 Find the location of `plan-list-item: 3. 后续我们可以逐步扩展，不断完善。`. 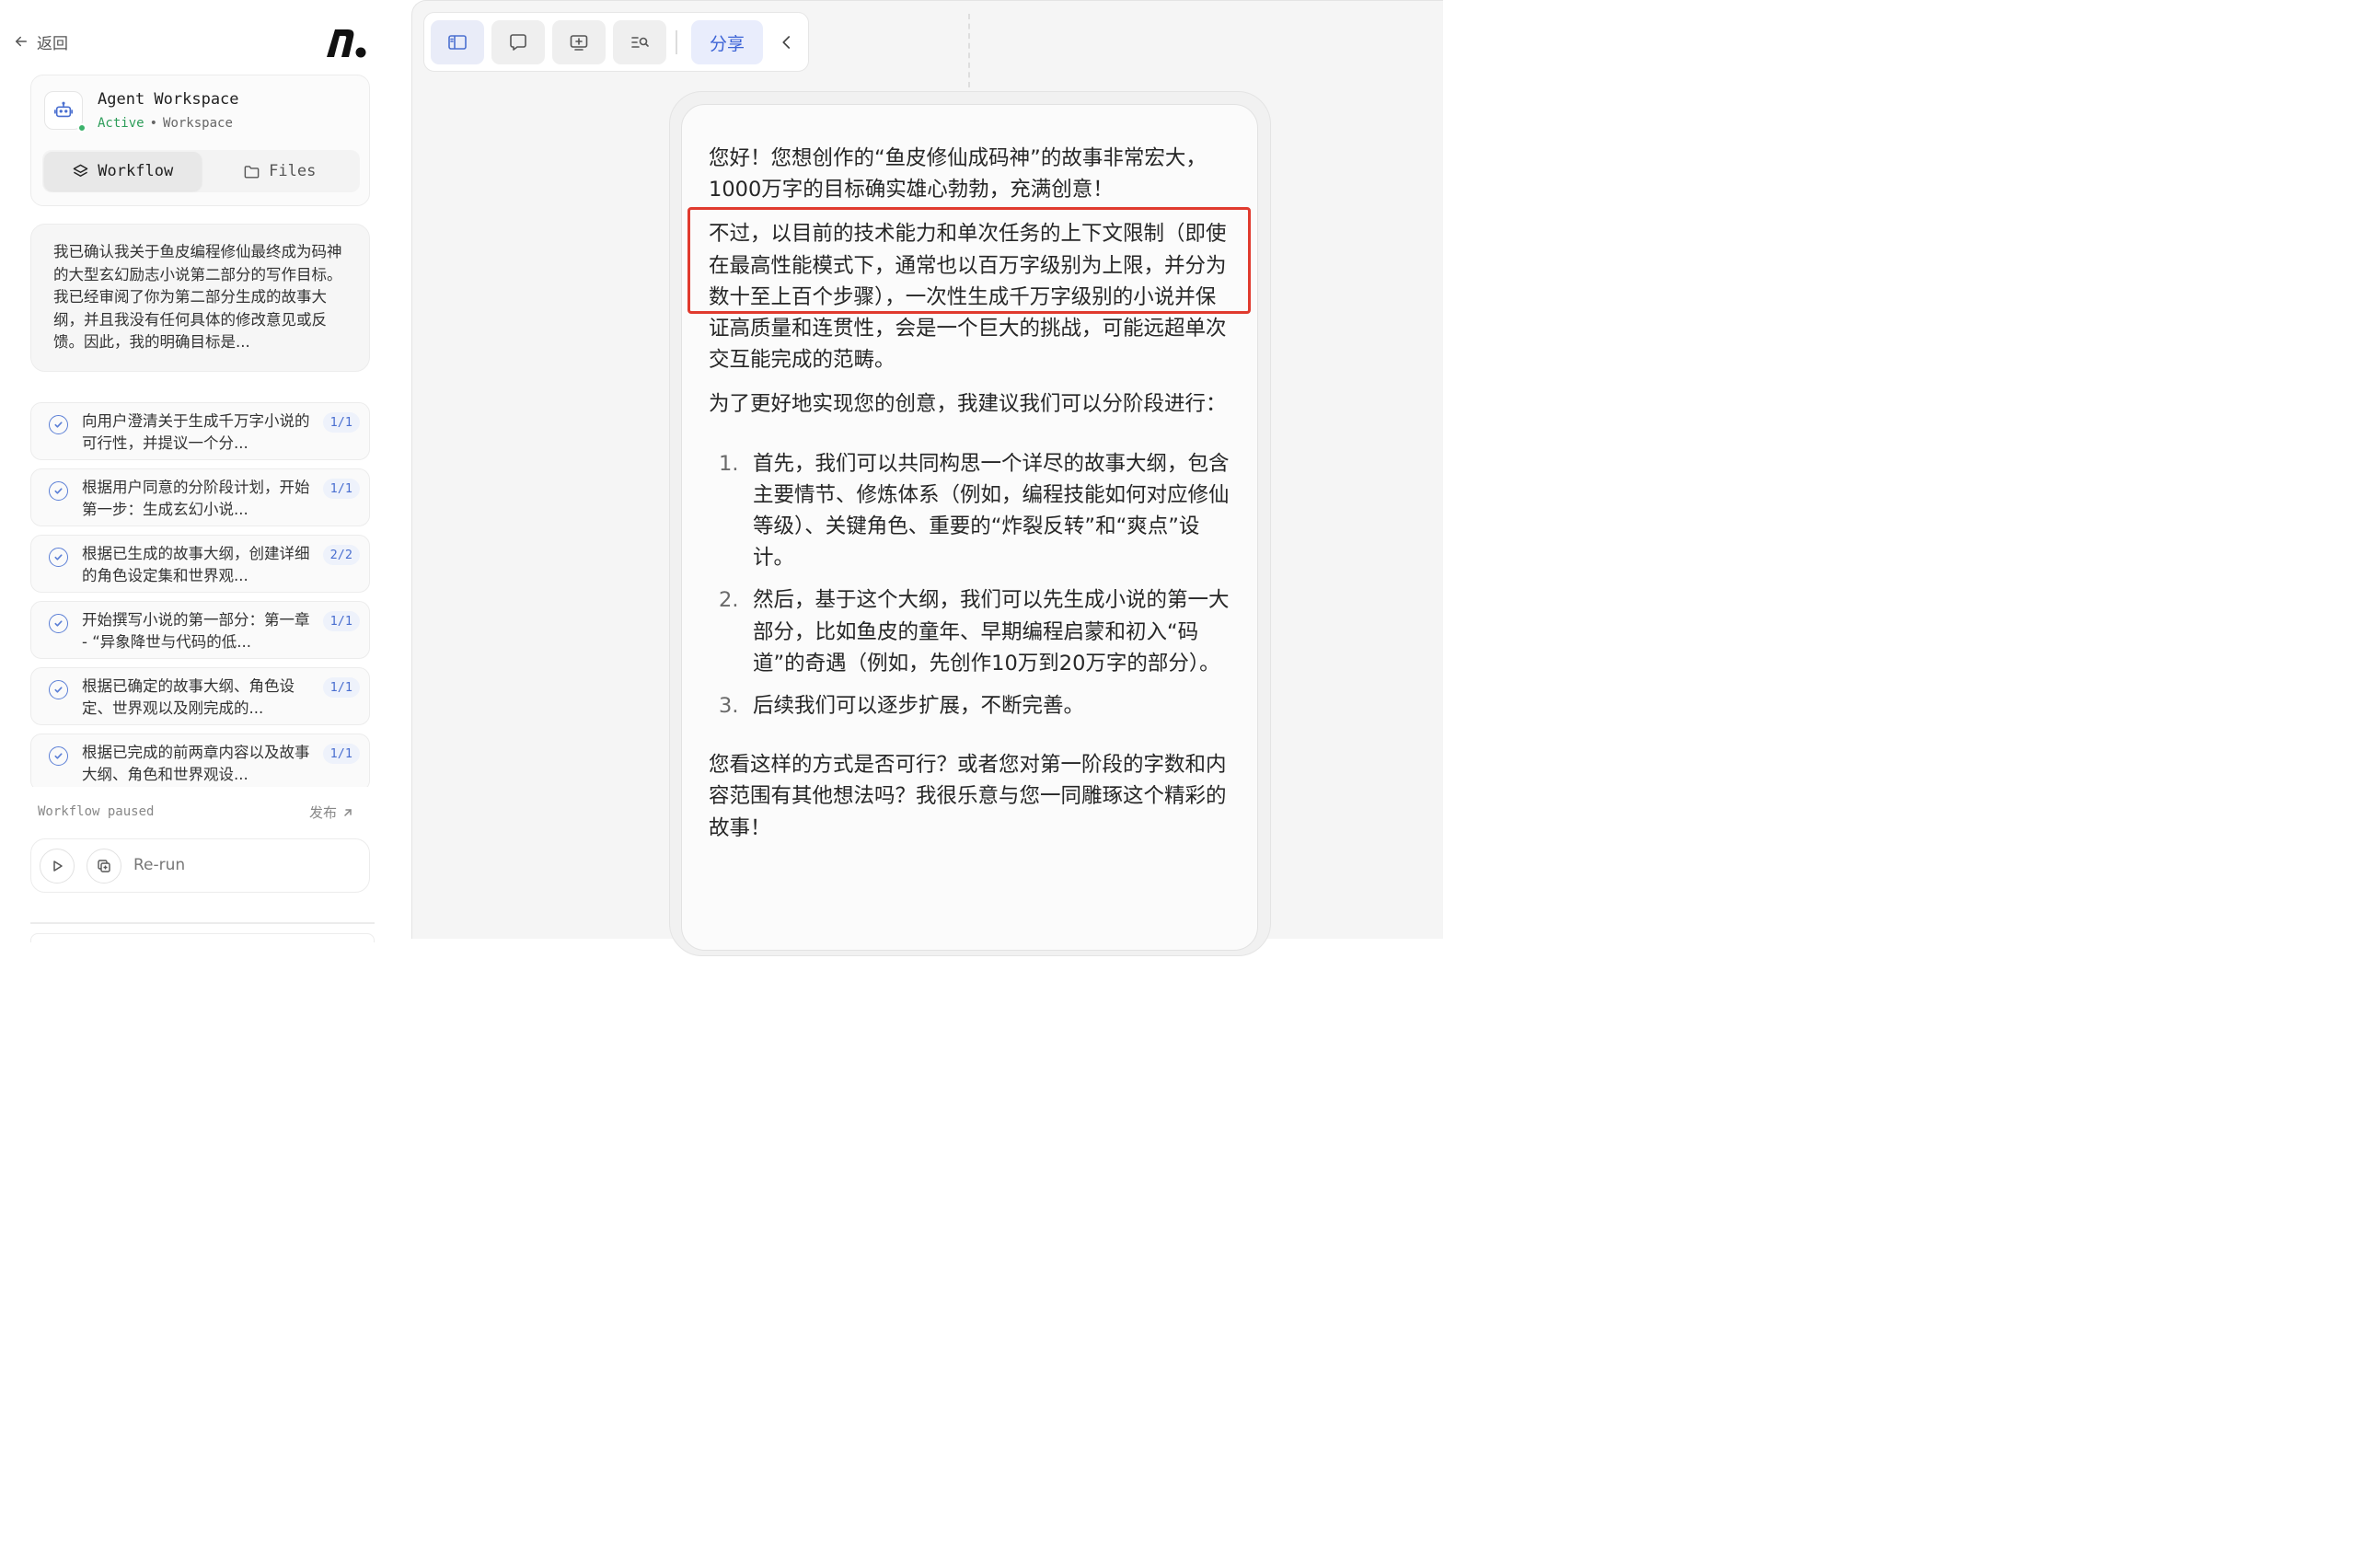

plan-list-item: 3. 后续我们可以逐步扩展，不断完善。 is located at coordinates (970, 706).